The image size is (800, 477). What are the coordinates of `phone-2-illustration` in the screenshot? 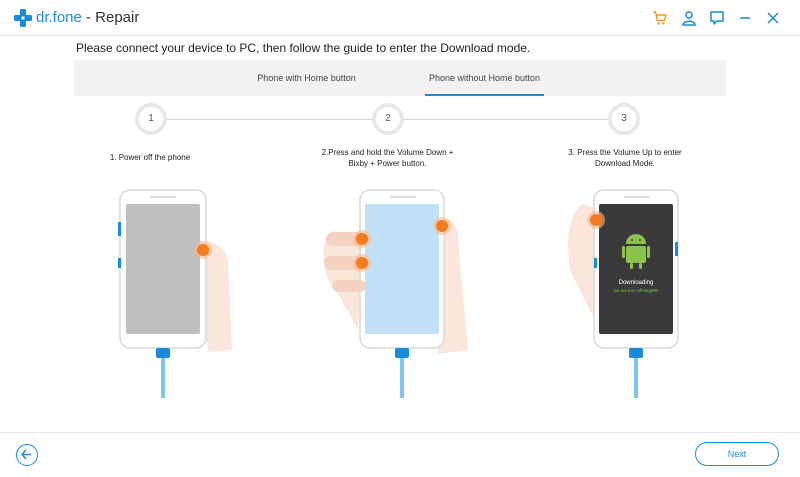 It's located at (395, 293).